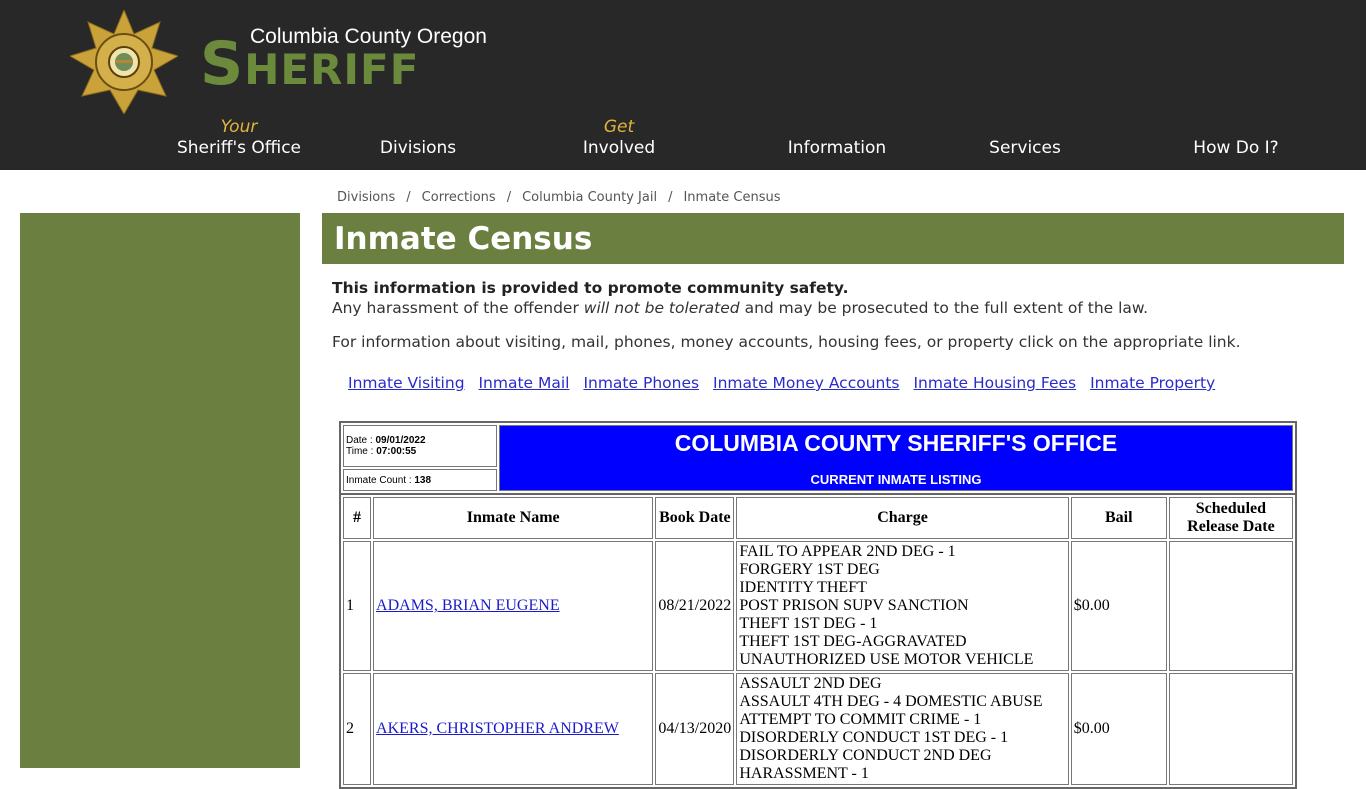  Describe the element at coordinates (902, 518) in the screenshot. I see `col-charge: Charge` at that location.